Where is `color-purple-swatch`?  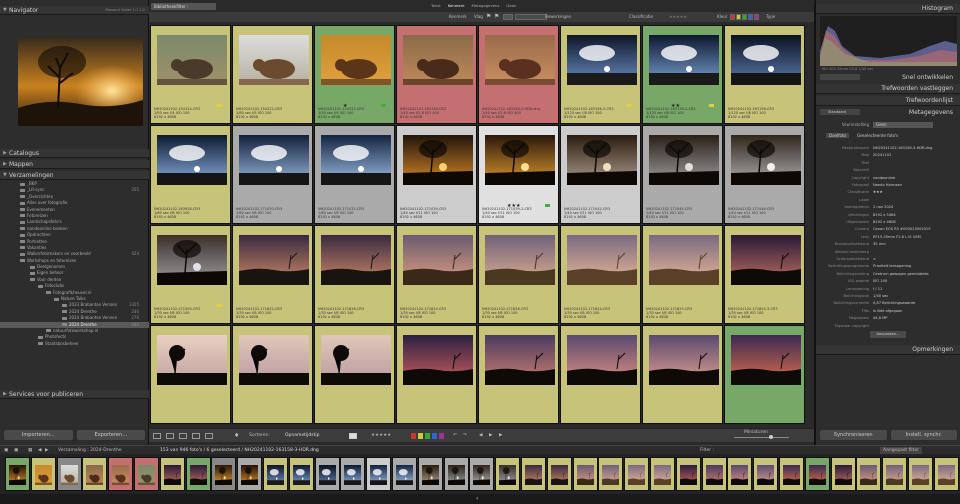 color-purple-swatch is located at coordinates (756, 17).